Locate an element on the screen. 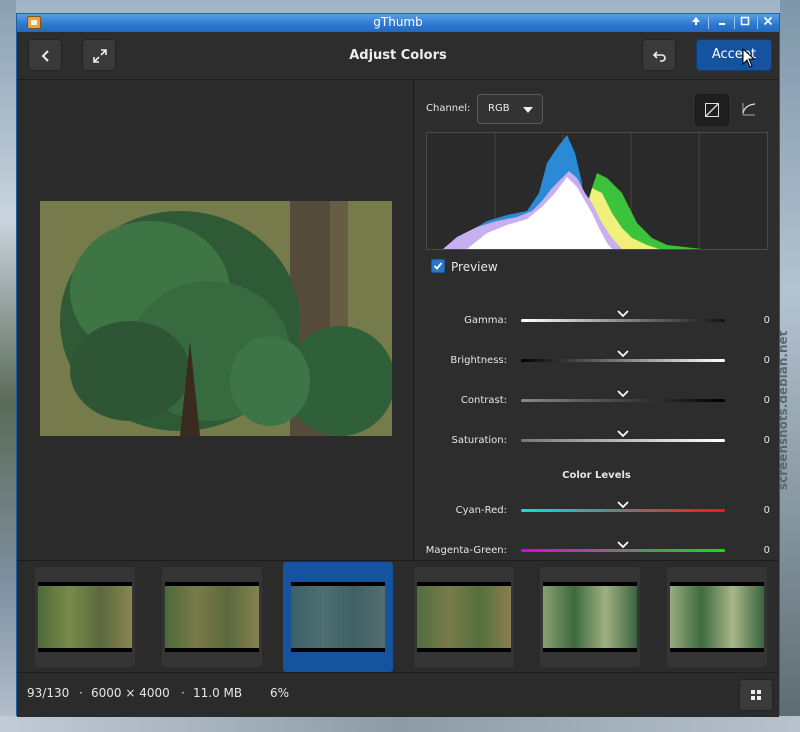  file-size: 11.0 MB is located at coordinates (218, 693).